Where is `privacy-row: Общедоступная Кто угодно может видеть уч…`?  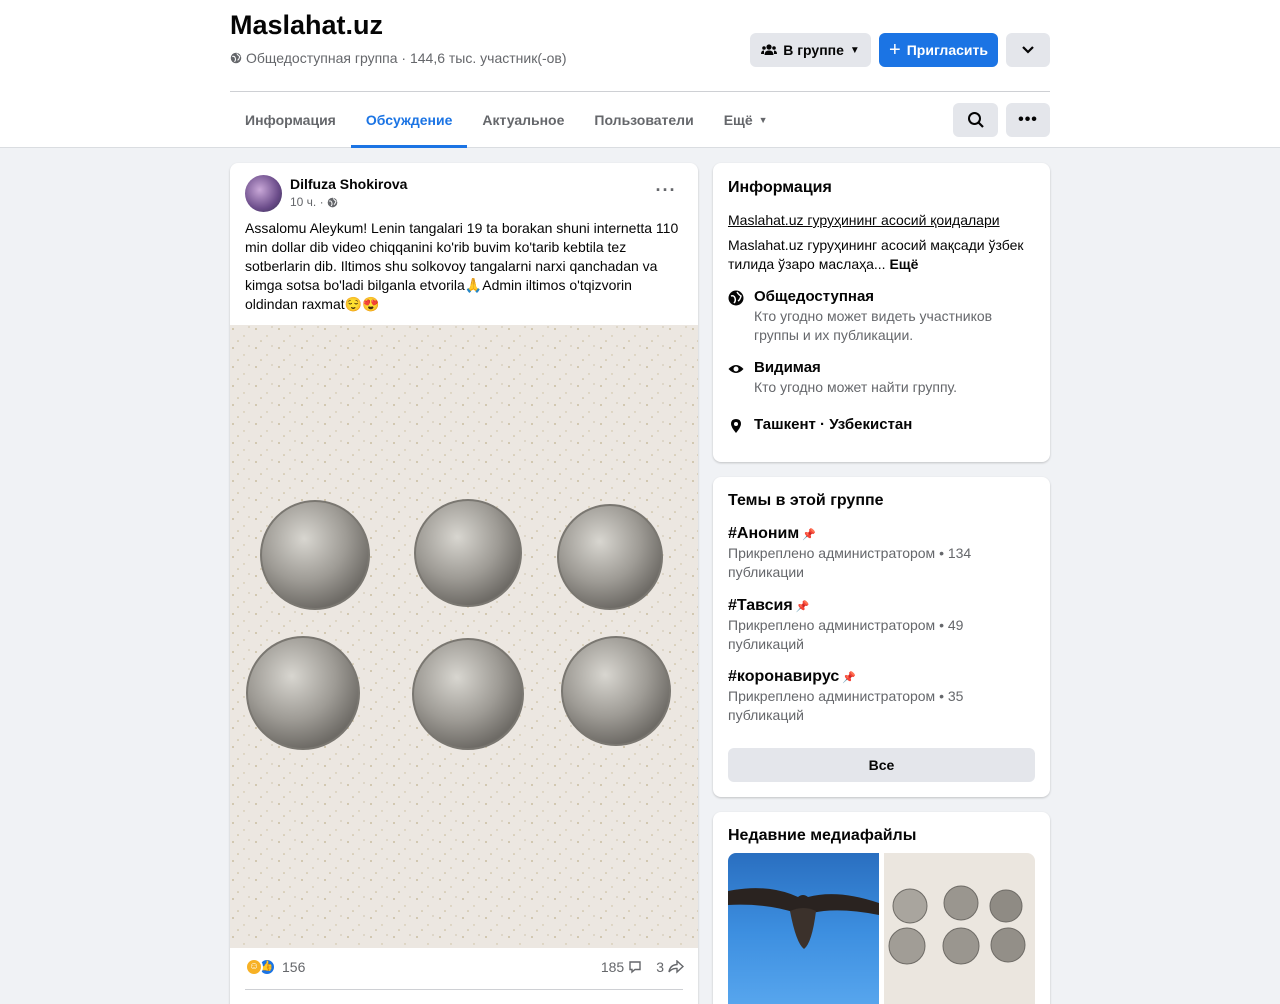
privacy-row: Общедоступная Кто угодно может видеть уч… is located at coordinates (883, 316).